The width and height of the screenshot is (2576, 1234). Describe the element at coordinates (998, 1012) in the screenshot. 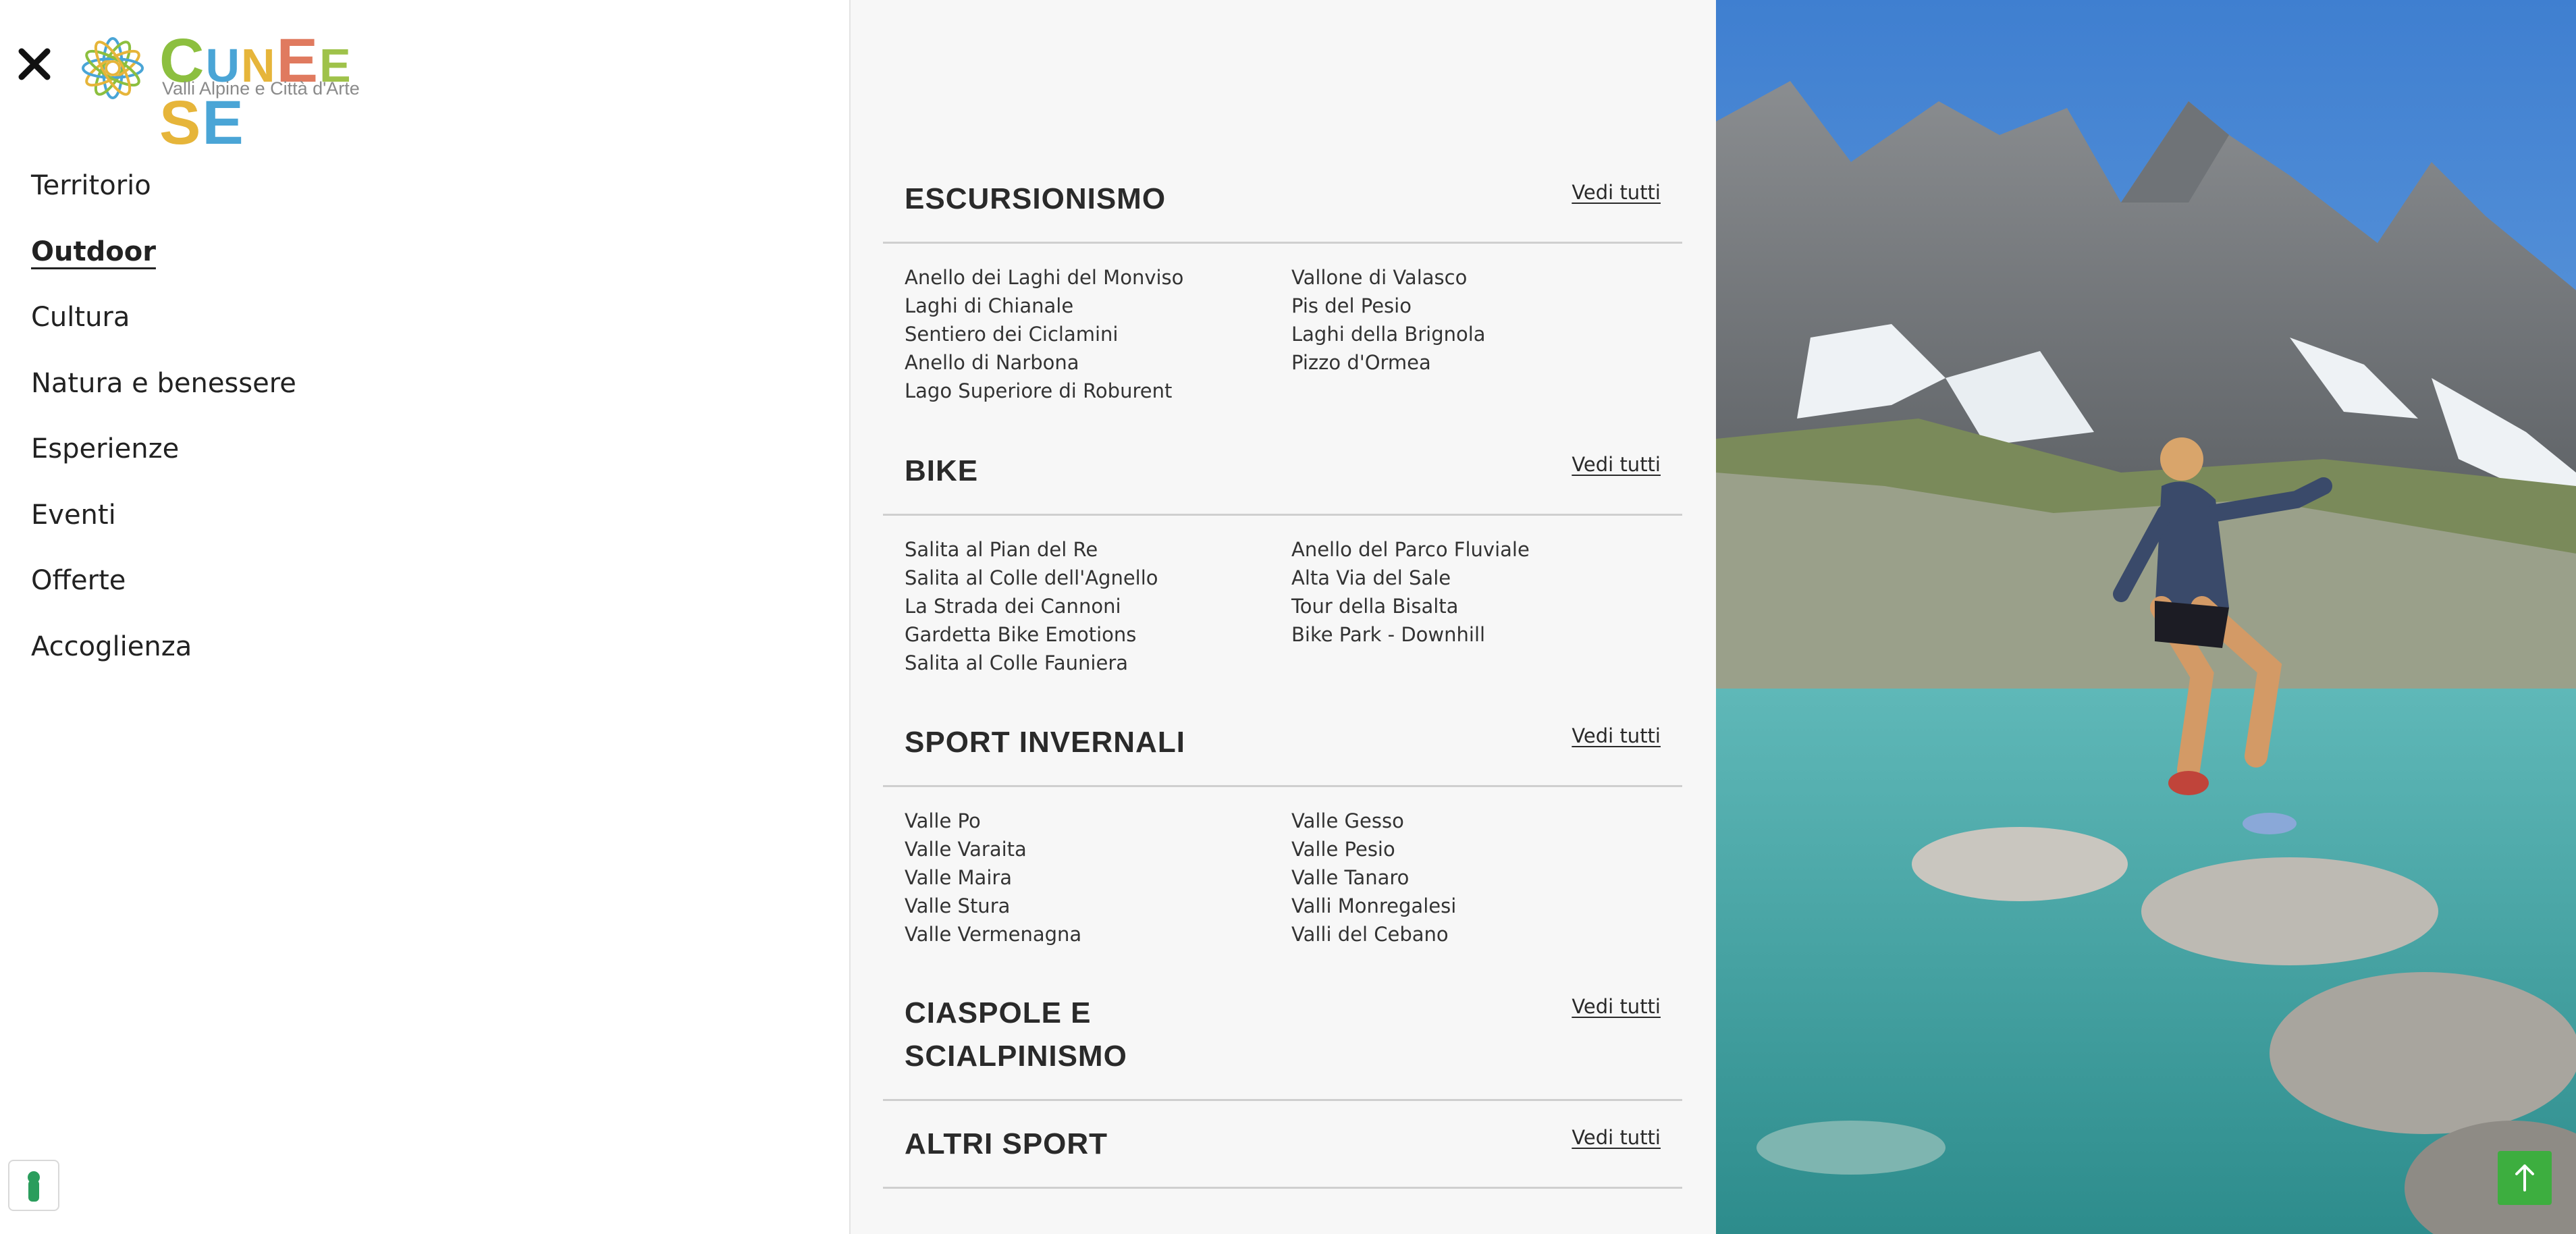

I see `section-title-line1: CIASPOLE E` at that location.